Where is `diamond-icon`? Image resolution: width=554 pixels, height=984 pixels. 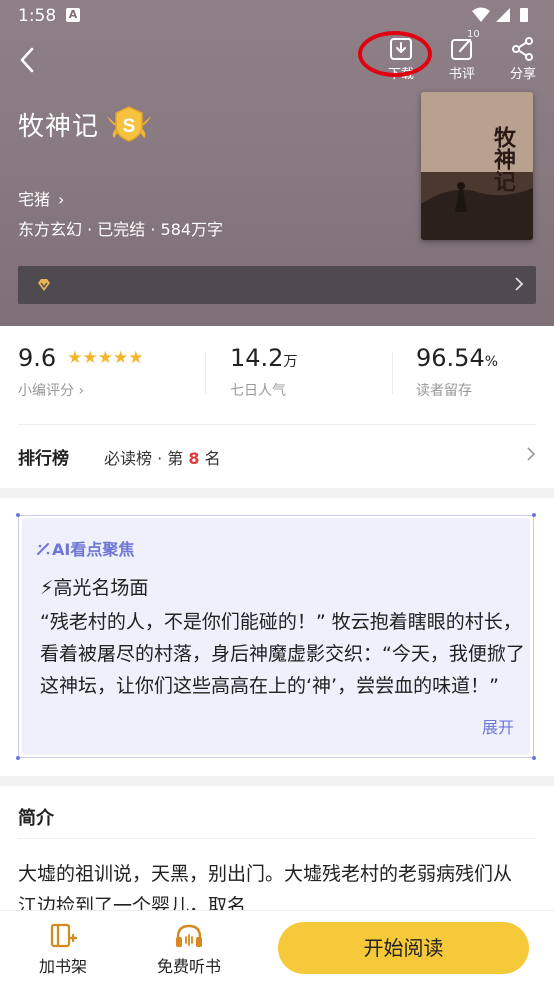 diamond-icon is located at coordinates (44, 285).